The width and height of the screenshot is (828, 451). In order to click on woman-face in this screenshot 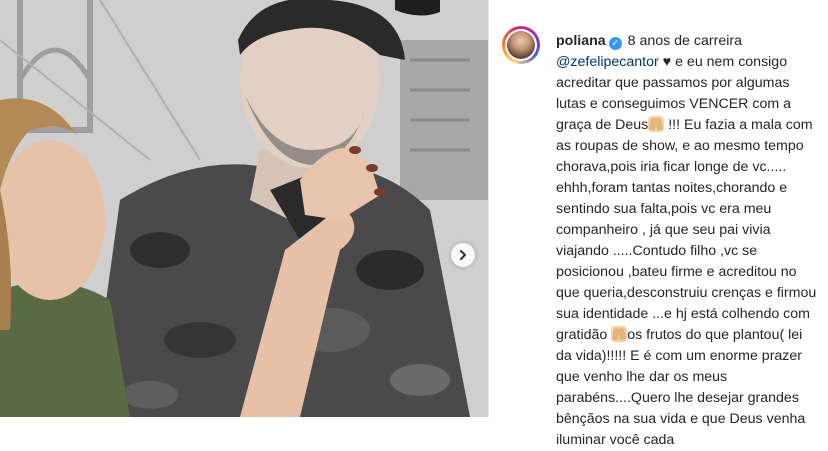, I will do `click(52, 220)`.